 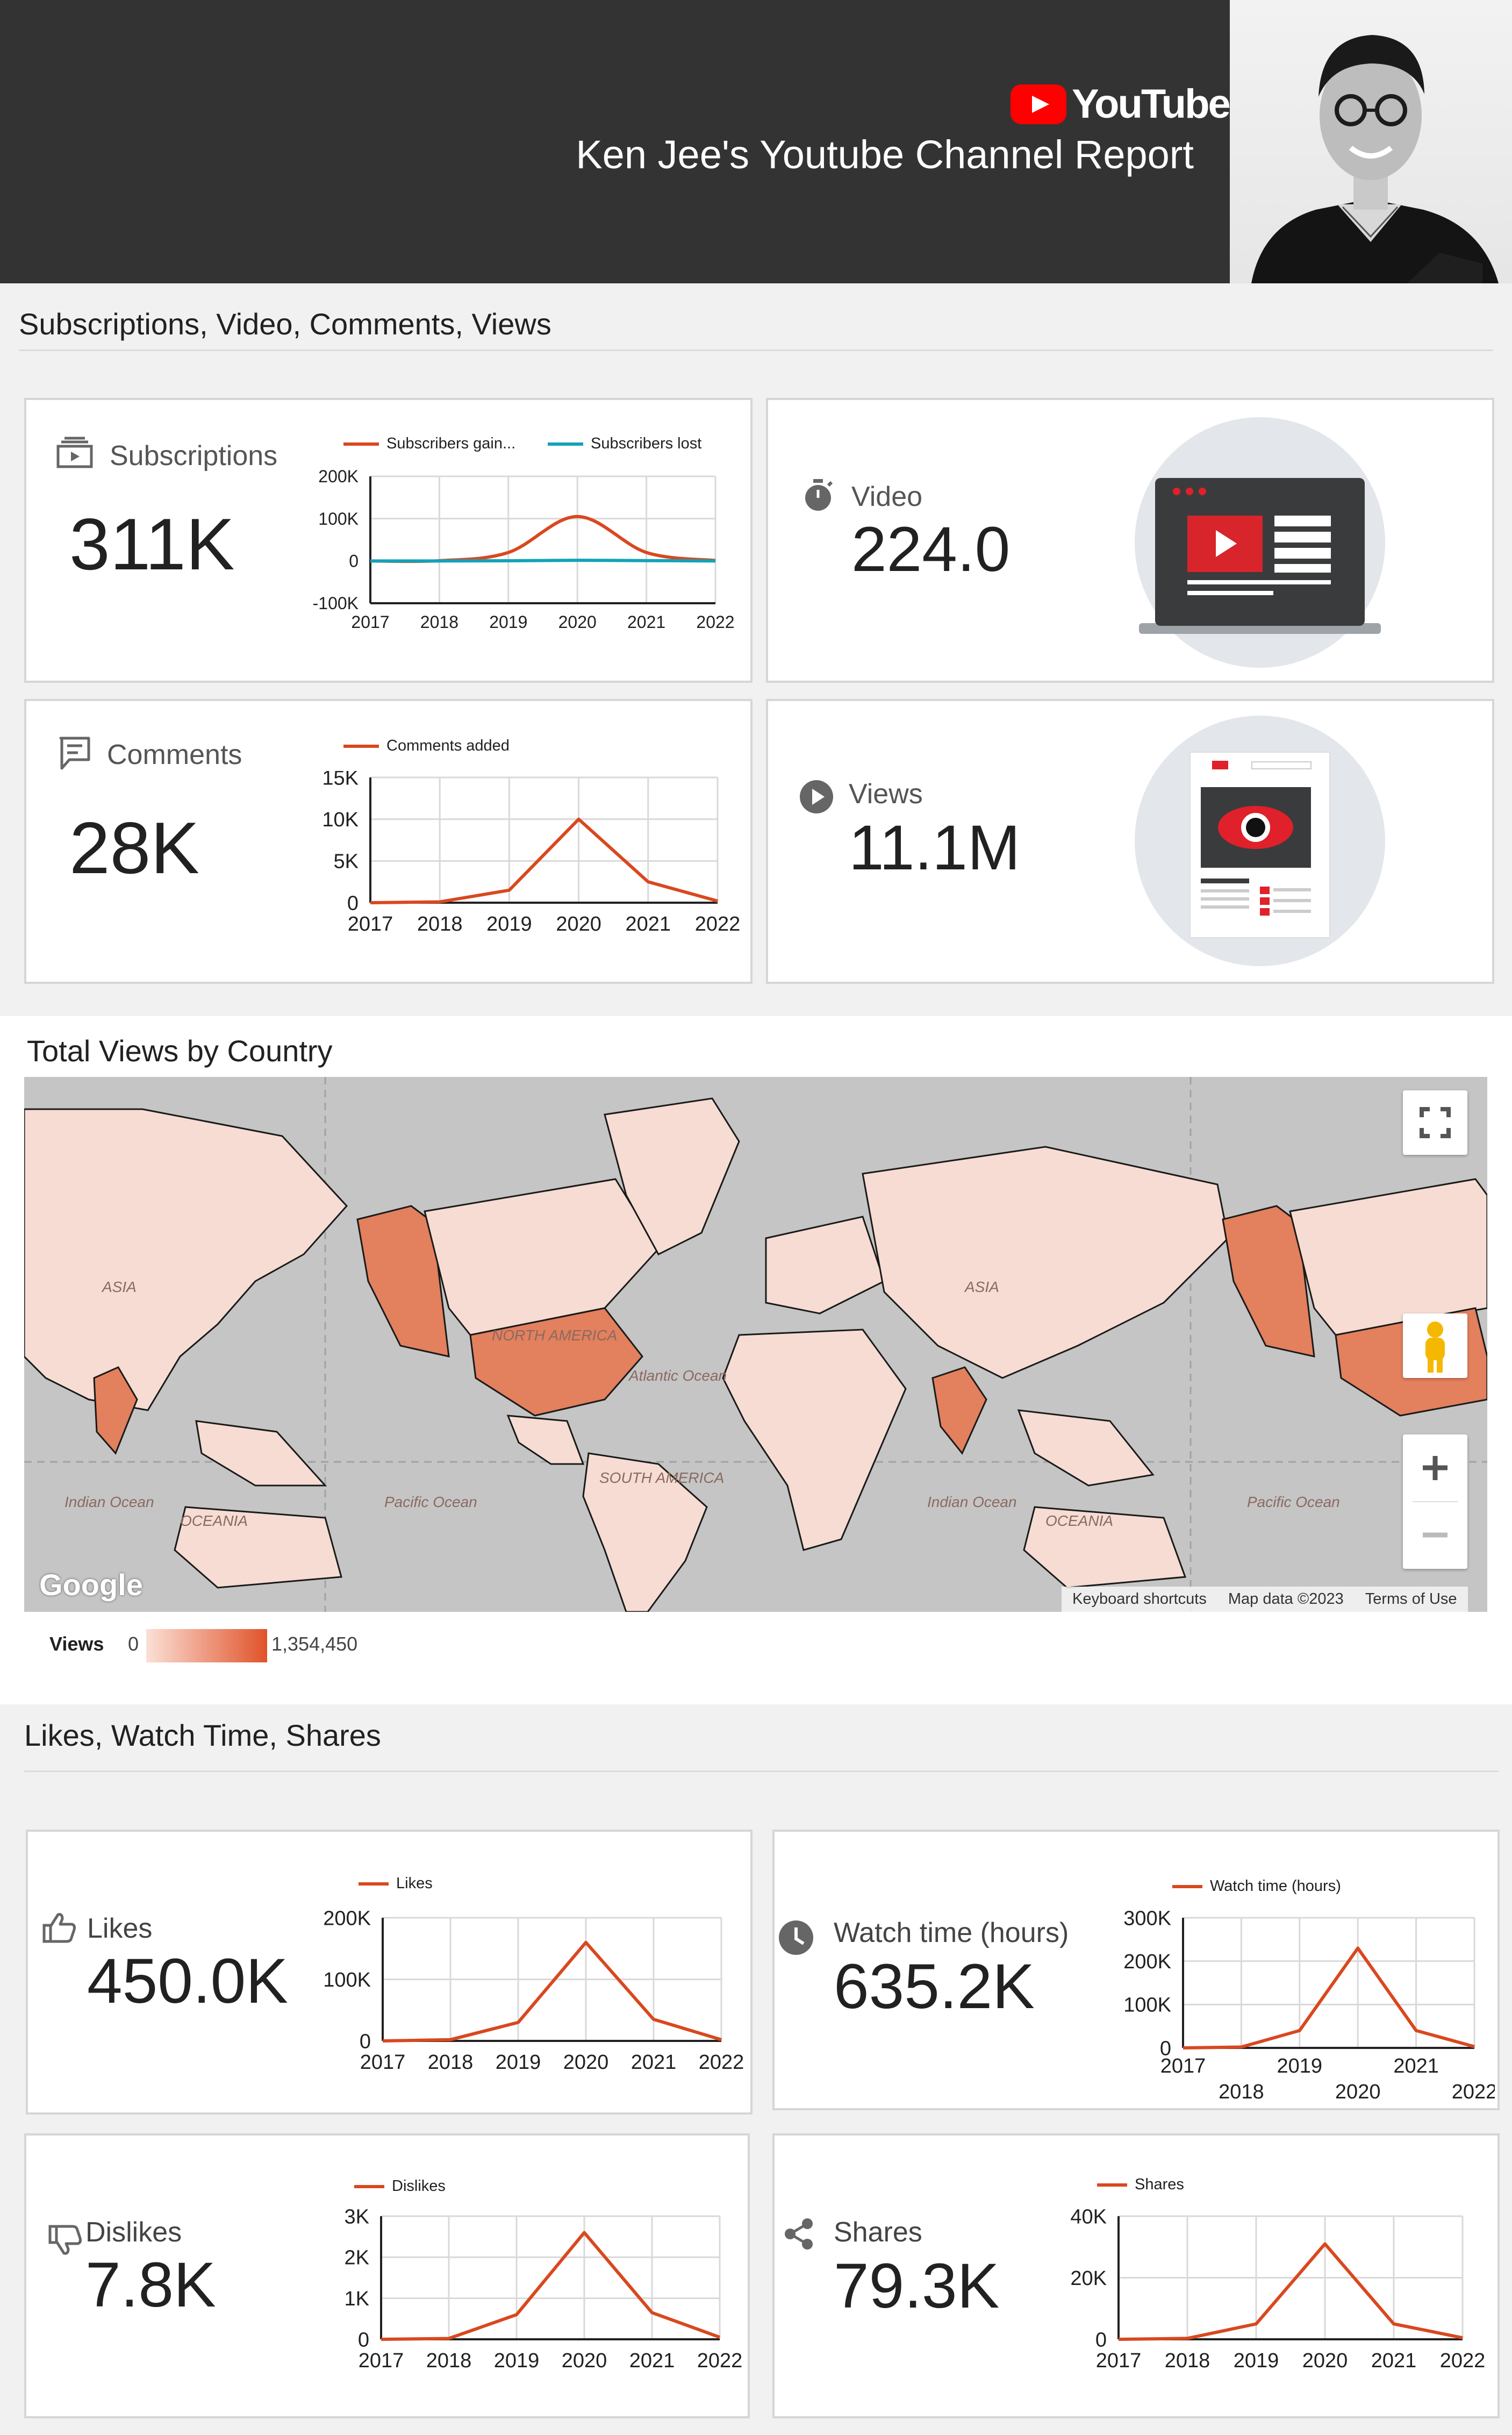 What do you see at coordinates (1411, 1599) in the screenshot?
I see `terms-of-use-link: Terms of Use` at bounding box center [1411, 1599].